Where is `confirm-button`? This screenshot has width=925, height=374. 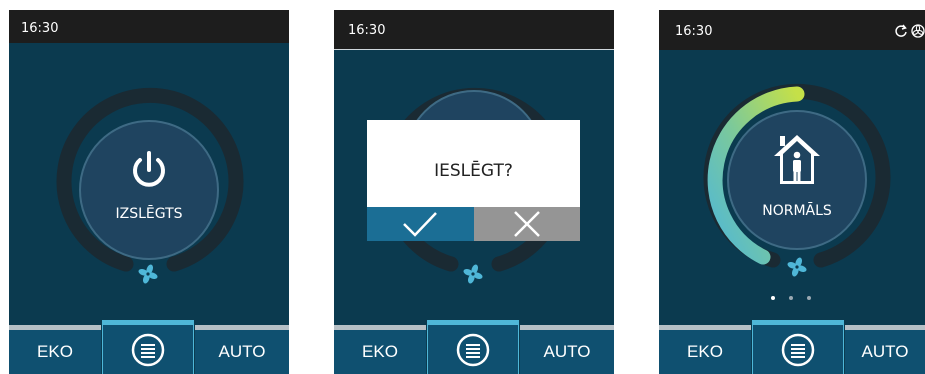 confirm-button is located at coordinates (420, 224).